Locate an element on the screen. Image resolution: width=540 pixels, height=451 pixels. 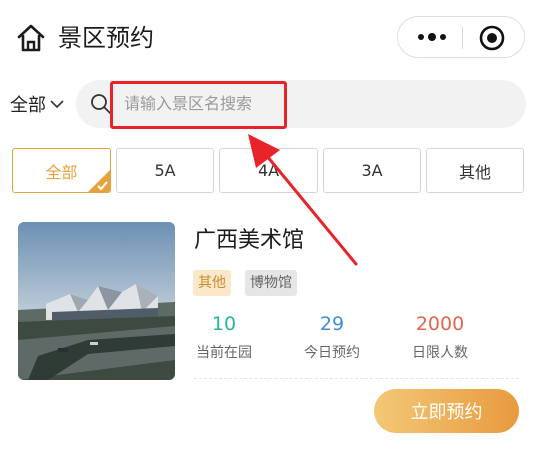
tab-3a: 3A is located at coordinates (372, 170).